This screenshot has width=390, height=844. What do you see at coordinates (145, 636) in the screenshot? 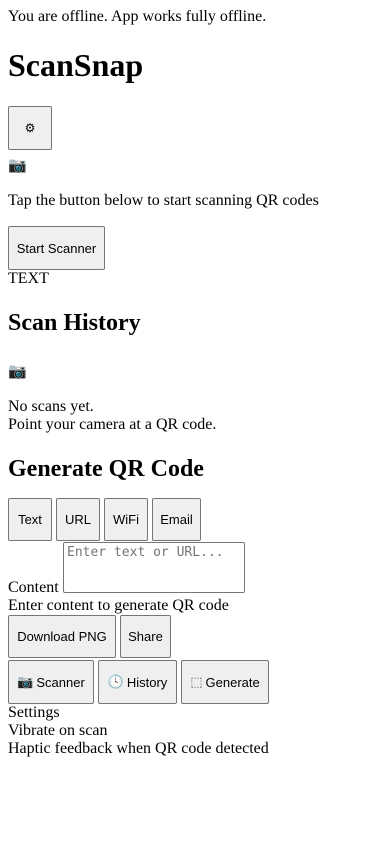
I see `share-button: Share` at bounding box center [145, 636].